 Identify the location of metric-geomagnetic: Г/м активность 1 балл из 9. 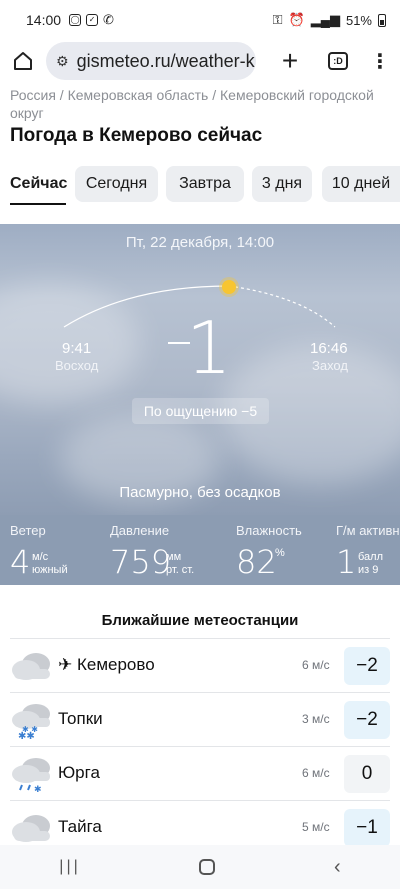
(368, 552).